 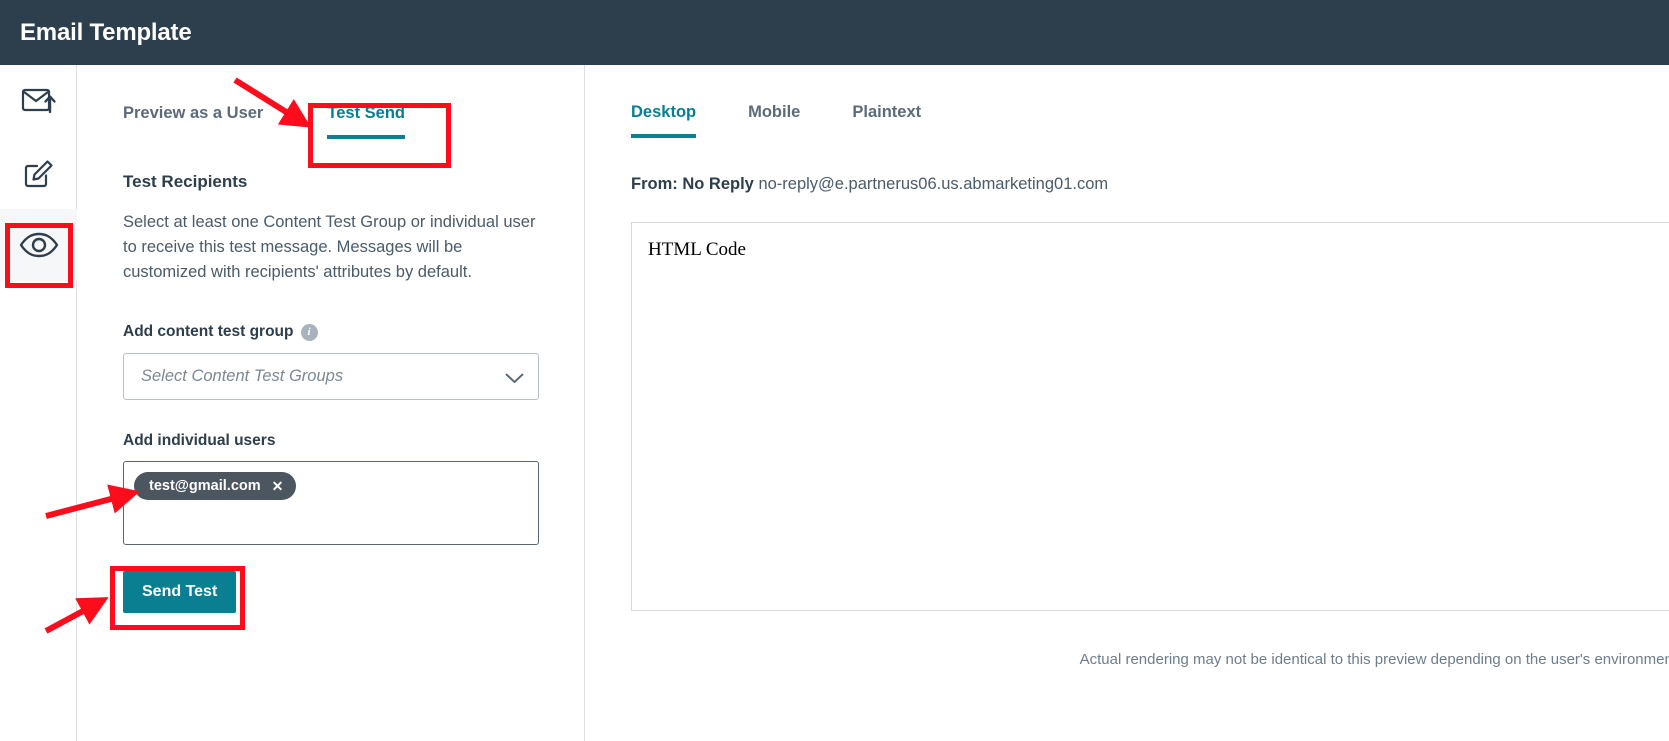 I want to click on sidebar-item-send, so click(x=38, y=101).